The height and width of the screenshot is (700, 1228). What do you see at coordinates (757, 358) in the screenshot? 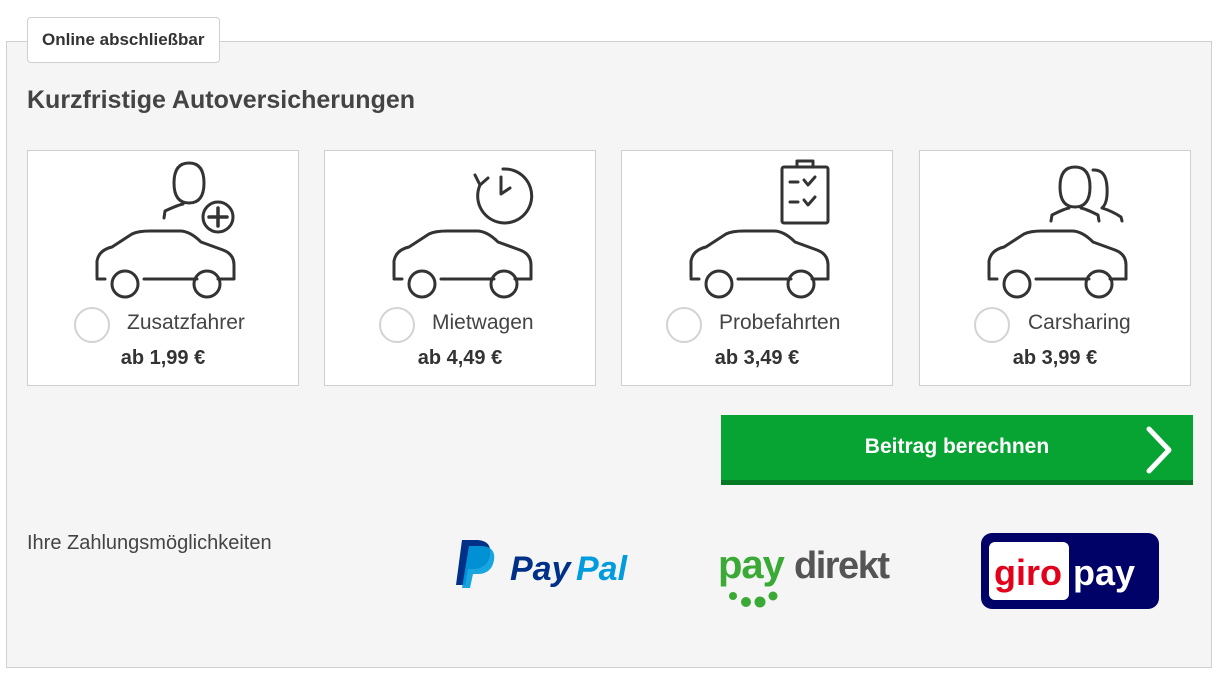
I see `option-price-probefahrten: ab 3,49 €` at bounding box center [757, 358].